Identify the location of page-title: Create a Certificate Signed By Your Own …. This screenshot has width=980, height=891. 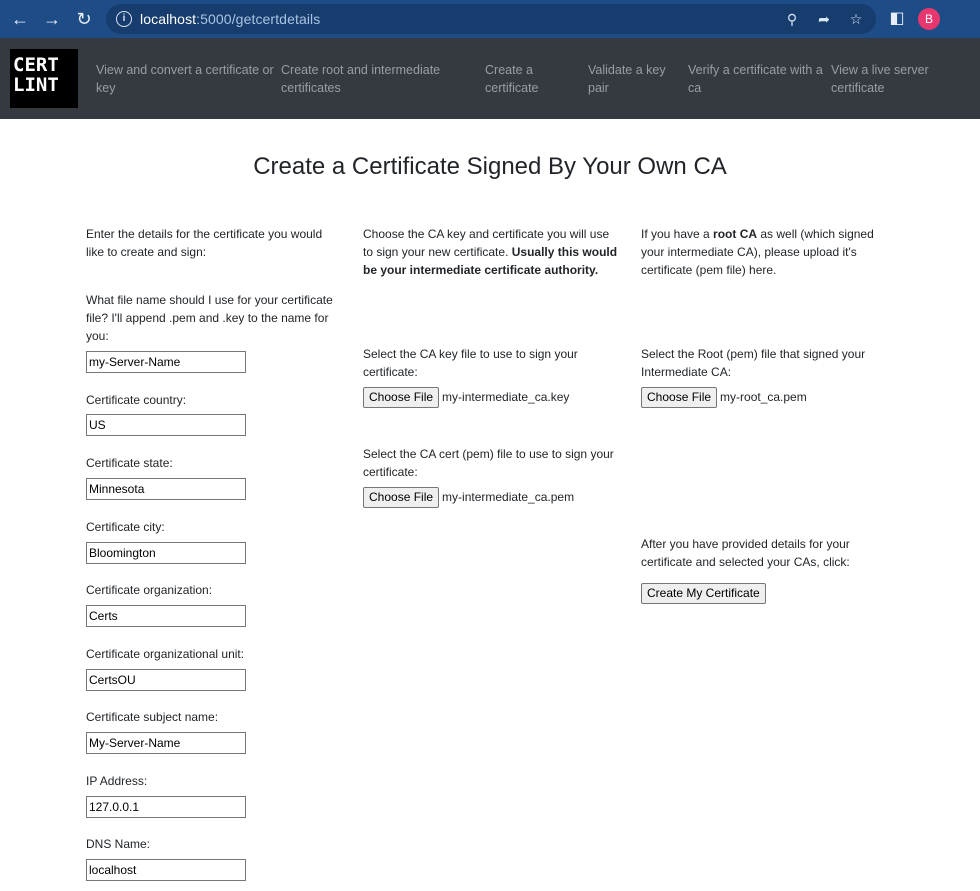
(490, 166).